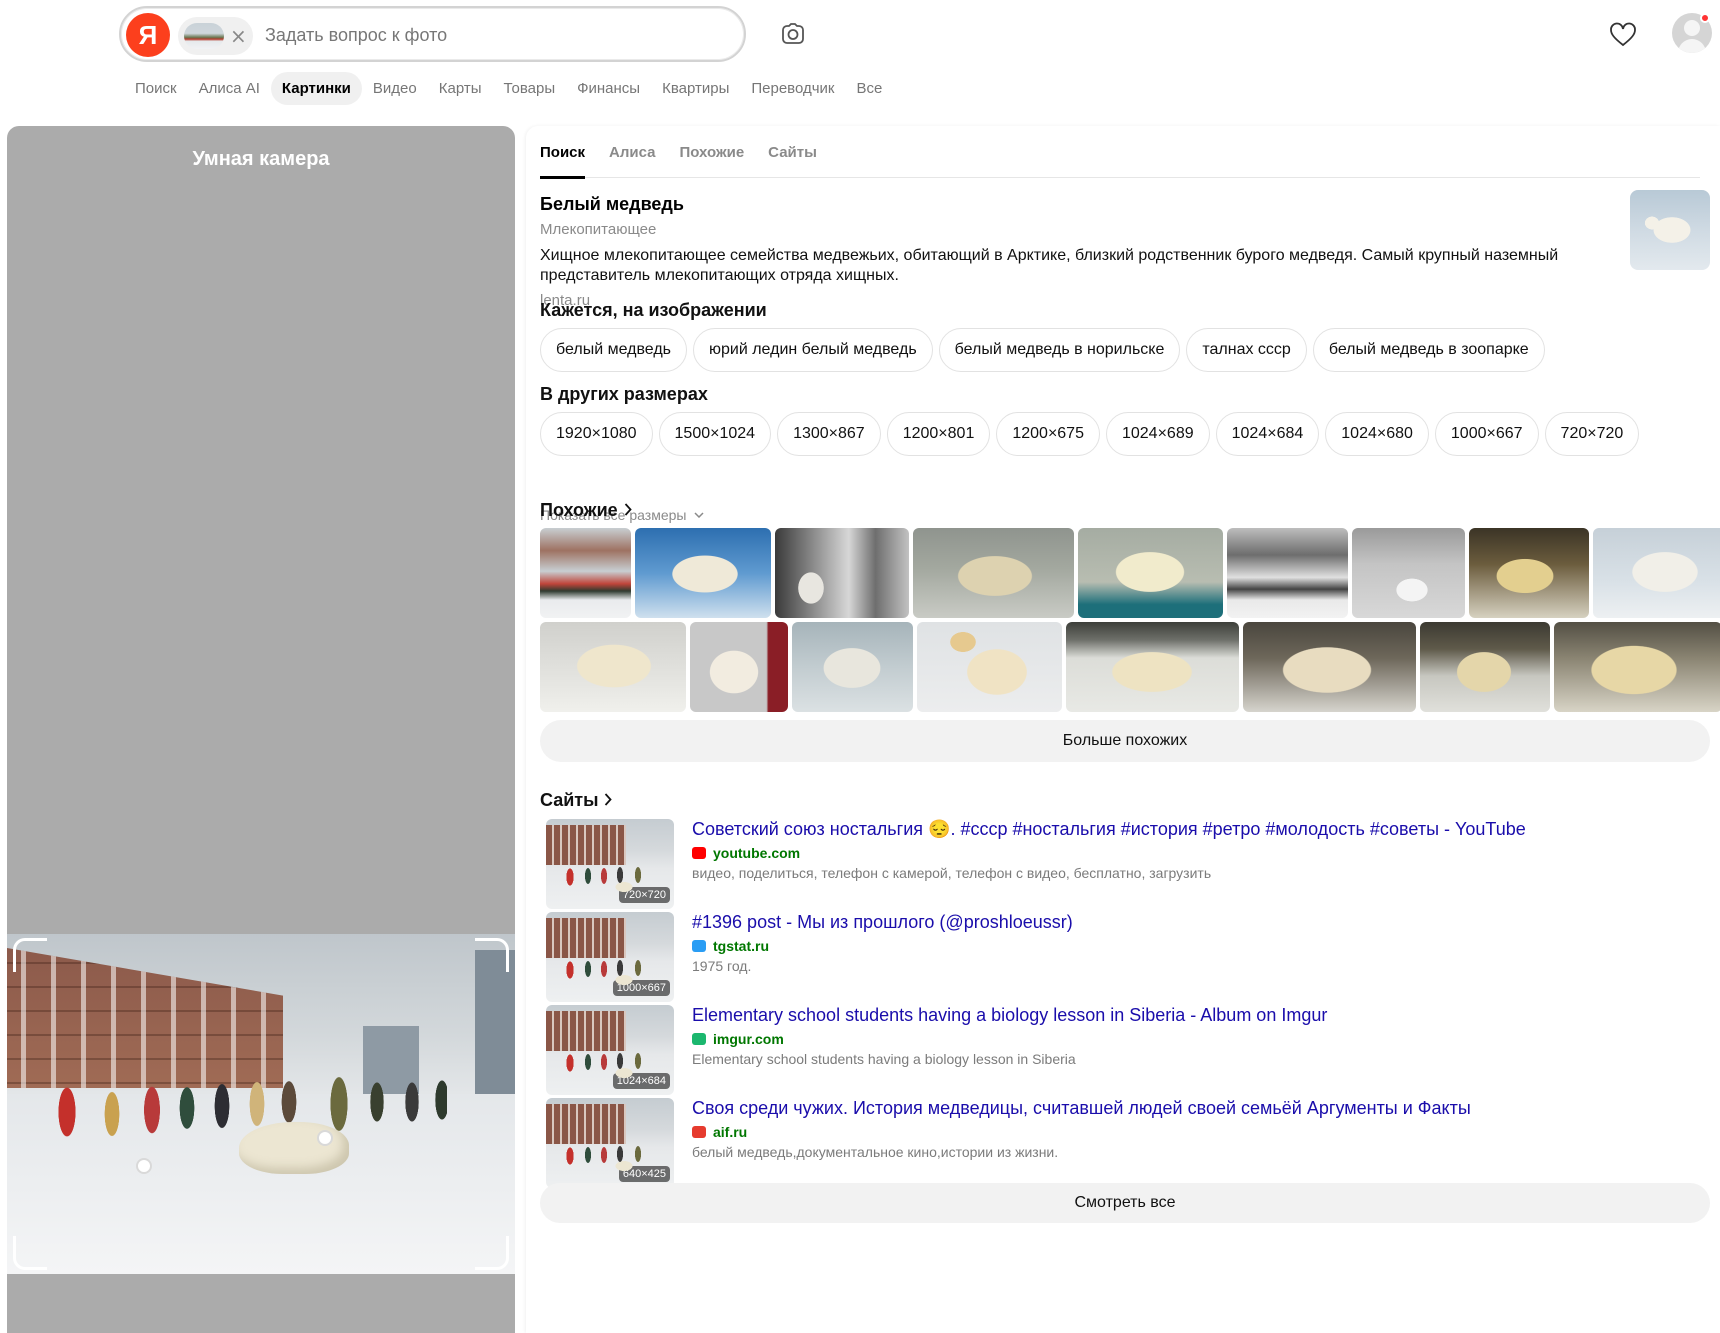 This screenshot has width=1720, height=1333. I want to click on object-focus-dot-child, so click(144, 1166).